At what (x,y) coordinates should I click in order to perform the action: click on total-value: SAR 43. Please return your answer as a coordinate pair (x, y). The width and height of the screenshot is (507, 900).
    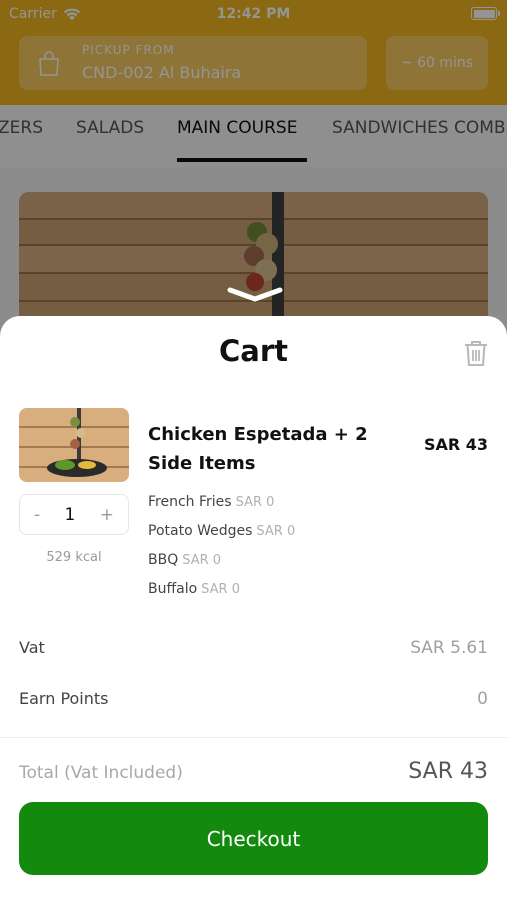
    Looking at the image, I should click on (448, 771).